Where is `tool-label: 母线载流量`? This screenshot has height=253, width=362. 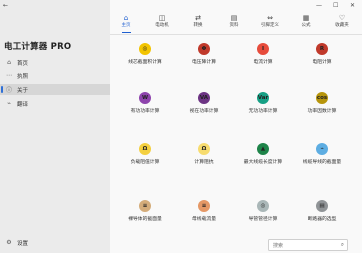
tool-label: 母线载流量 is located at coordinates (204, 219).